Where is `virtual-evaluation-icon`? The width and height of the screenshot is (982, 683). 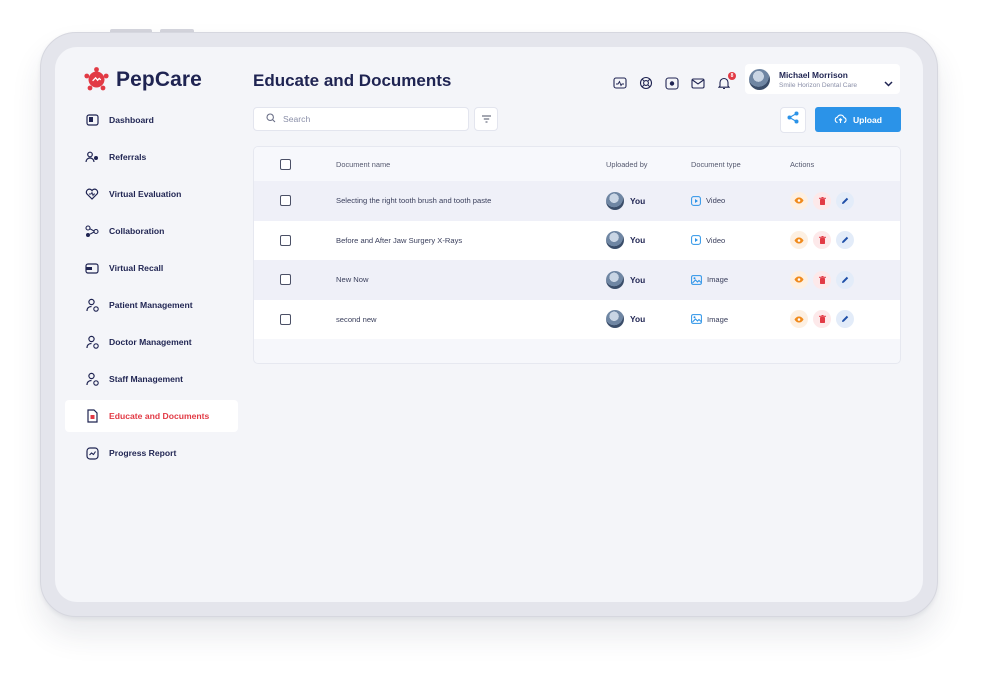 virtual-evaluation-icon is located at coordinates (92, 194).